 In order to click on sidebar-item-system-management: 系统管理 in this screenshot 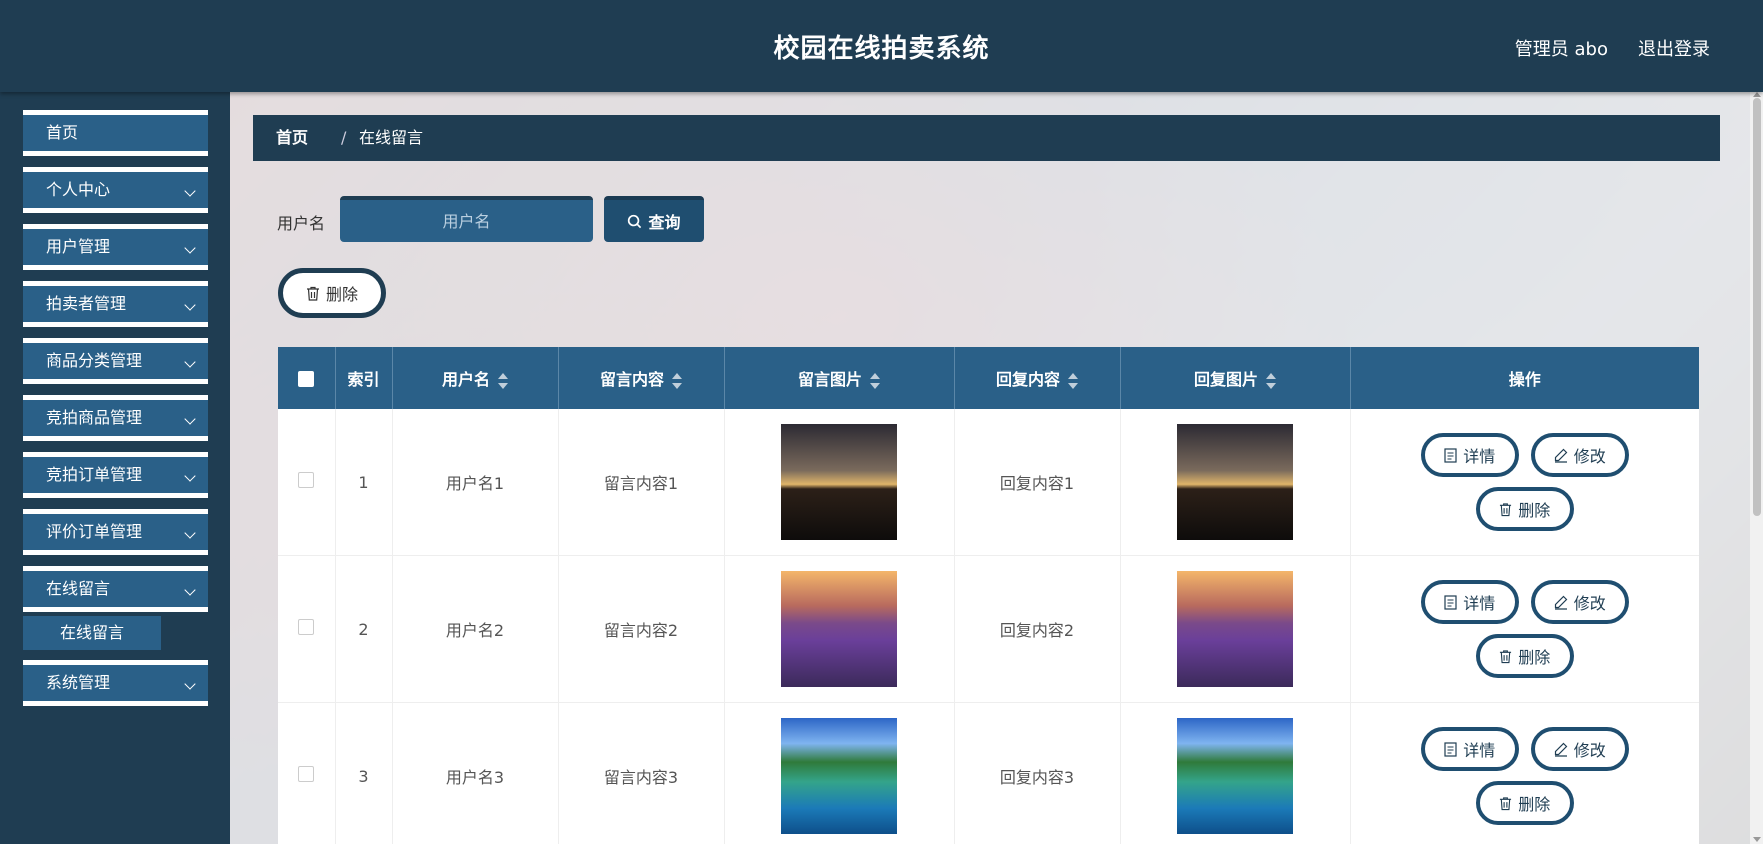, I will do `click(115, 683)`.